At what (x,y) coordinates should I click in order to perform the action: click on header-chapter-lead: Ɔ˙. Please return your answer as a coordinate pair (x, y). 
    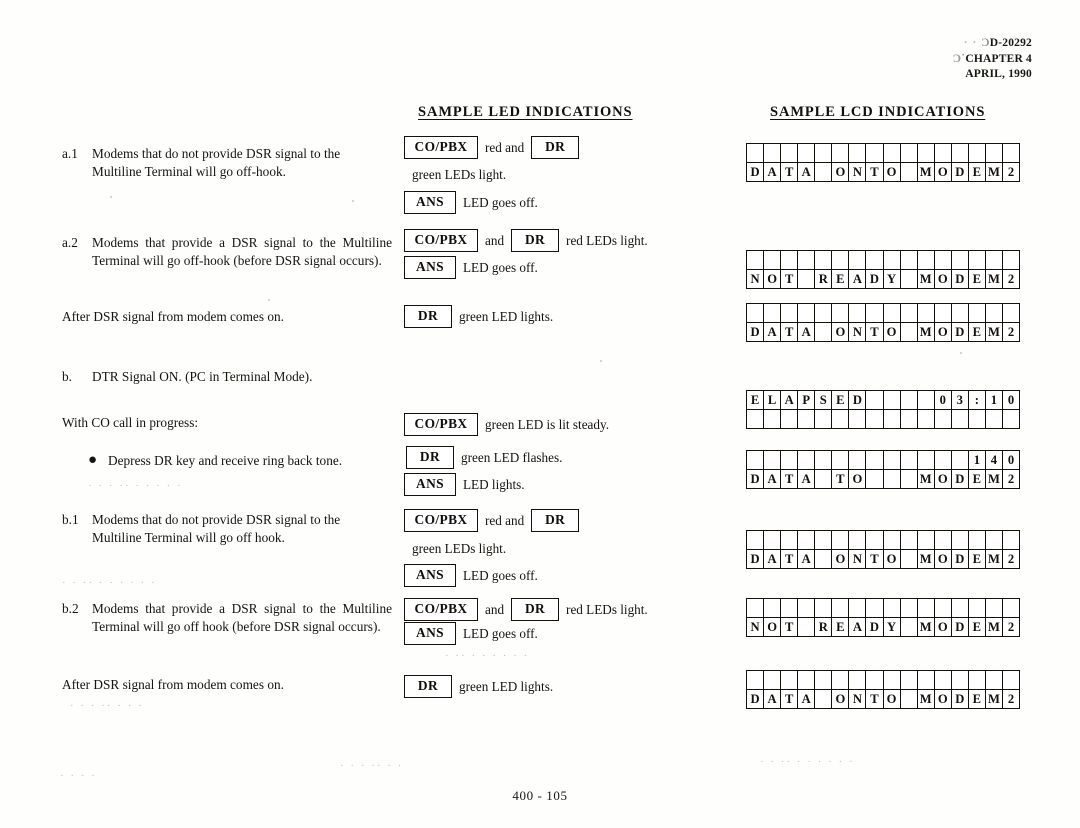
    Looking at the image, I should click on (959, 58).